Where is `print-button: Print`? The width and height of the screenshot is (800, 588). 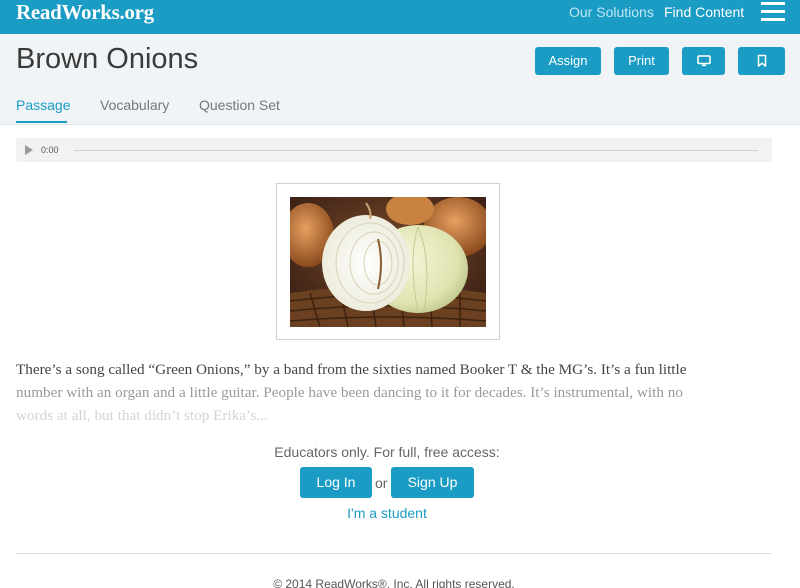
print-button: Print is located at coordinates (641, 61).